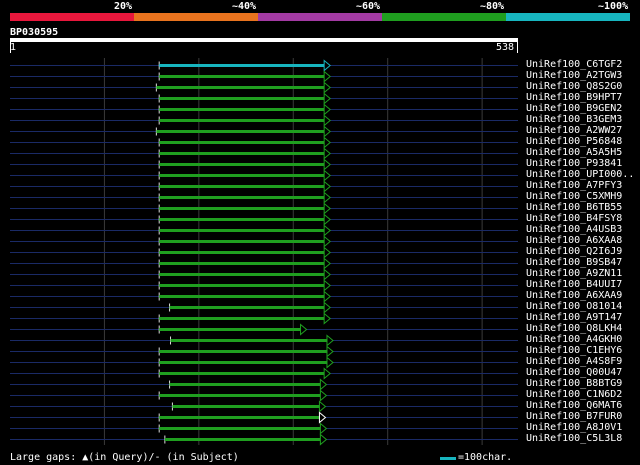 The width and height of the screenshot is (640, 465). Describe the element at coordinates (574, 284) in the screenshot. I see `hit-label: UniRef100_B4UUI7` at that location.